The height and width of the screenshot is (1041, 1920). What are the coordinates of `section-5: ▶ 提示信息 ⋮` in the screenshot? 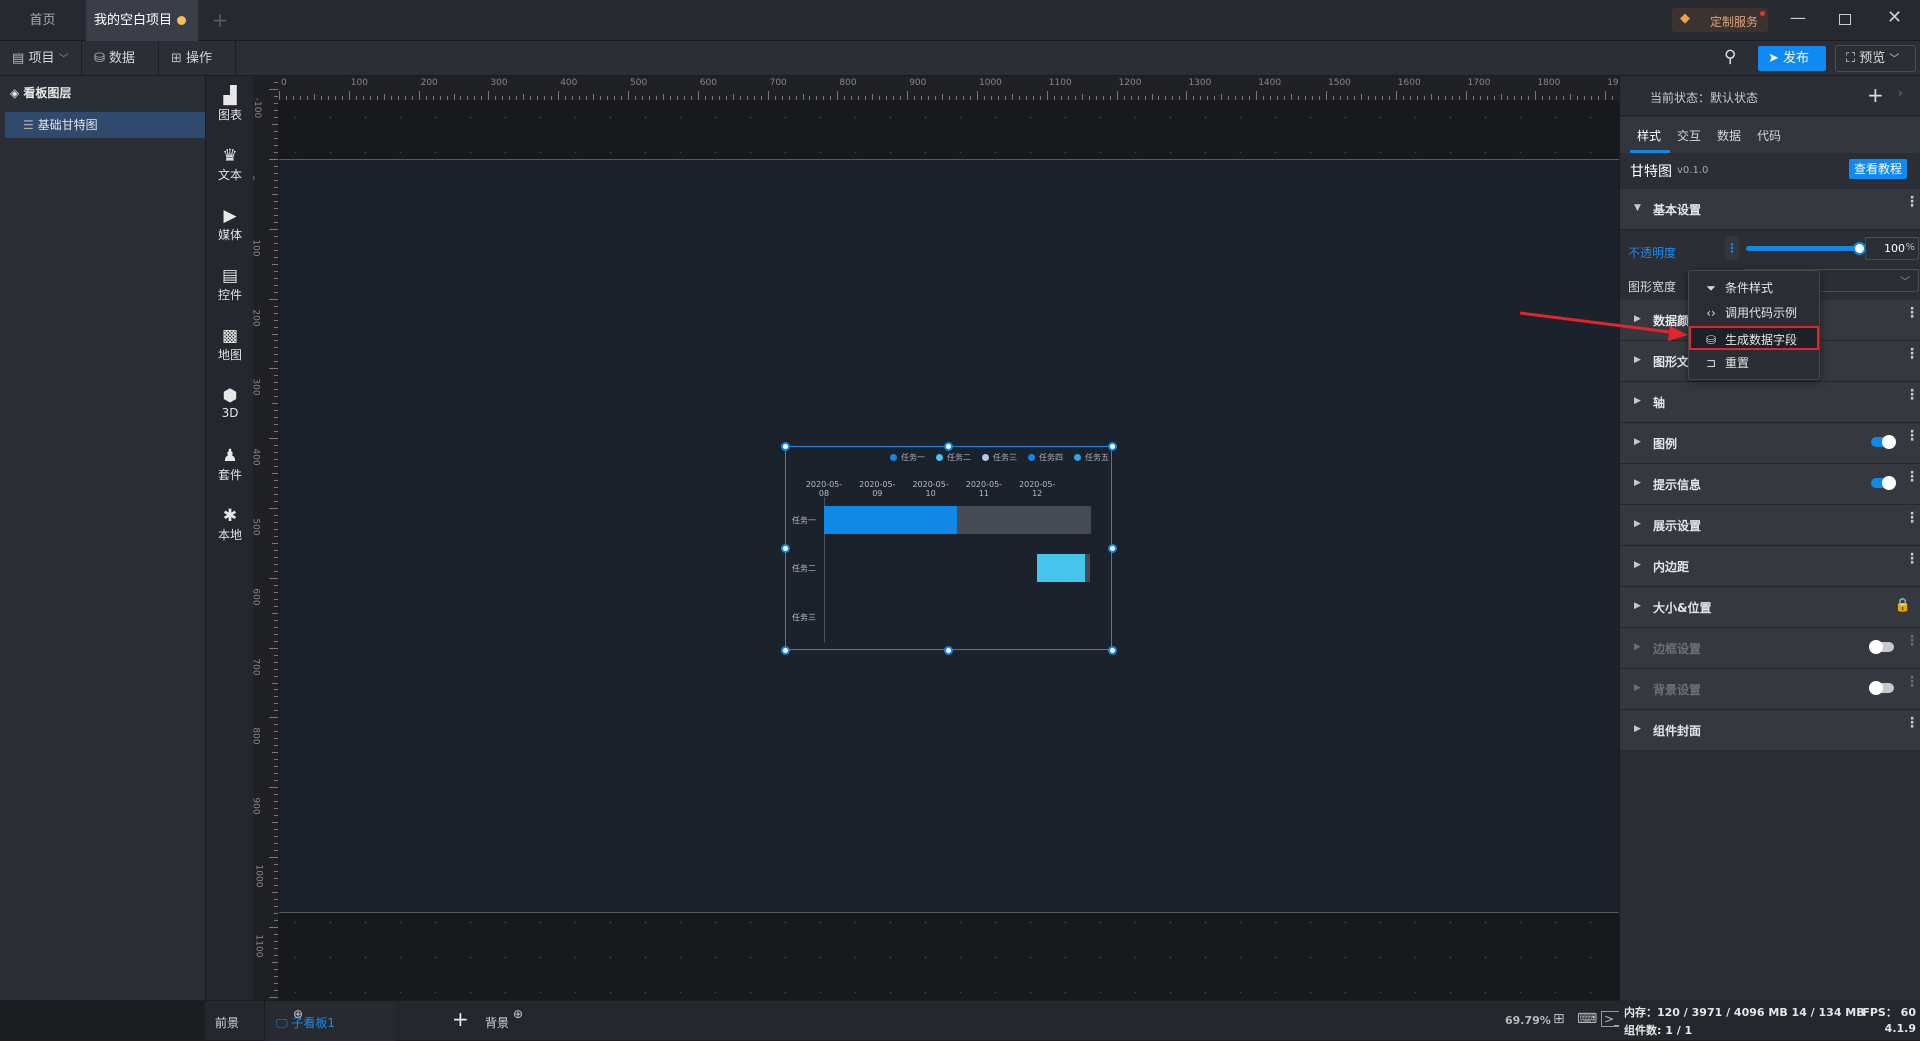 It's located at (1770, 484).